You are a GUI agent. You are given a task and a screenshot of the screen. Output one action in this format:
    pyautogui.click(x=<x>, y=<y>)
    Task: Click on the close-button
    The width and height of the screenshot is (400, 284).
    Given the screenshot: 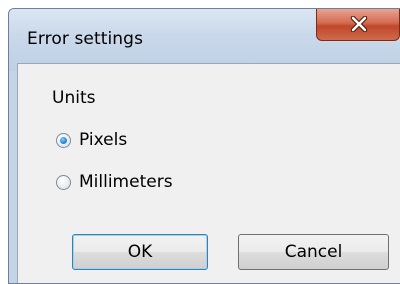 What is the action you would take?
    pyautogui.click(x=358, y=25)
    